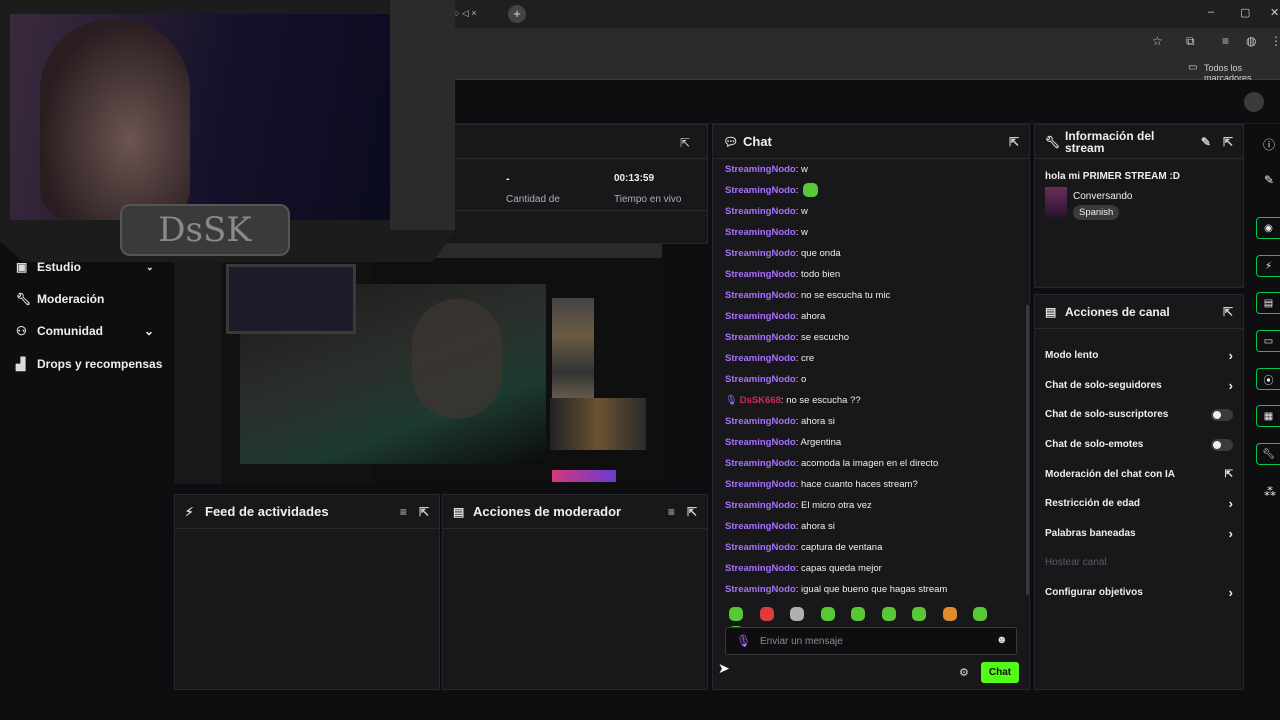  Describe the element at coordinates (1157, 41) in the screenshot. I see `bookmark-star-icon: ☆` at that location.